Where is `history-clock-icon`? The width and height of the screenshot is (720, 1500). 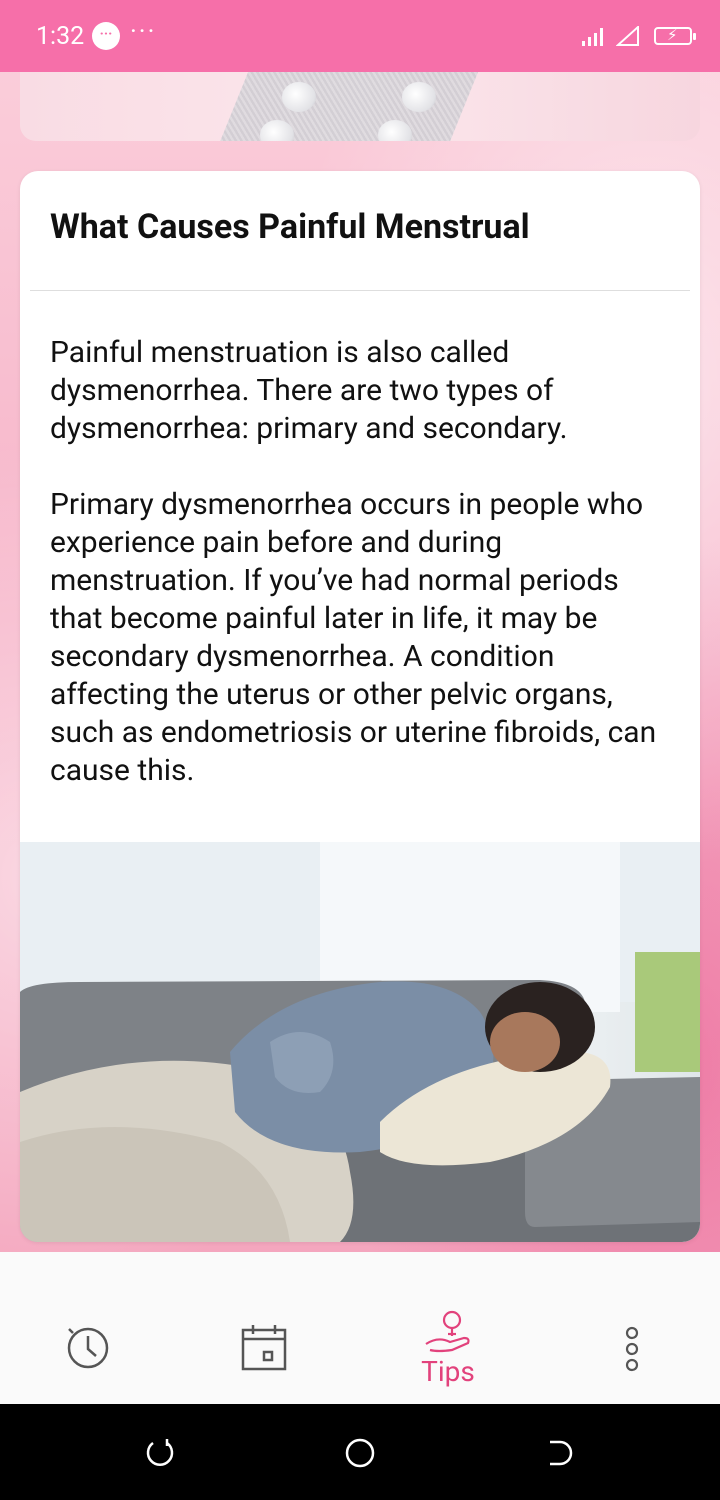
history-clock-icon is located at coordinates (88, 1348).